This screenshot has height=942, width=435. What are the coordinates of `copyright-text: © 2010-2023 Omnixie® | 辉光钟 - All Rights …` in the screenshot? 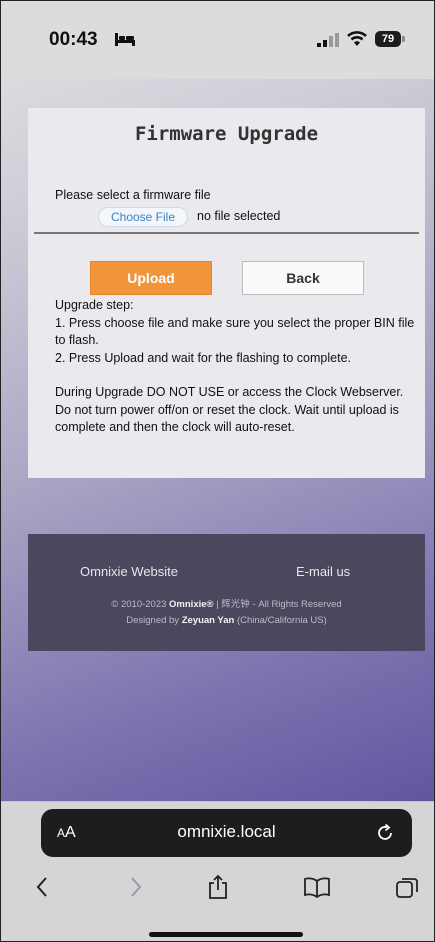 It's located at (226, 603).